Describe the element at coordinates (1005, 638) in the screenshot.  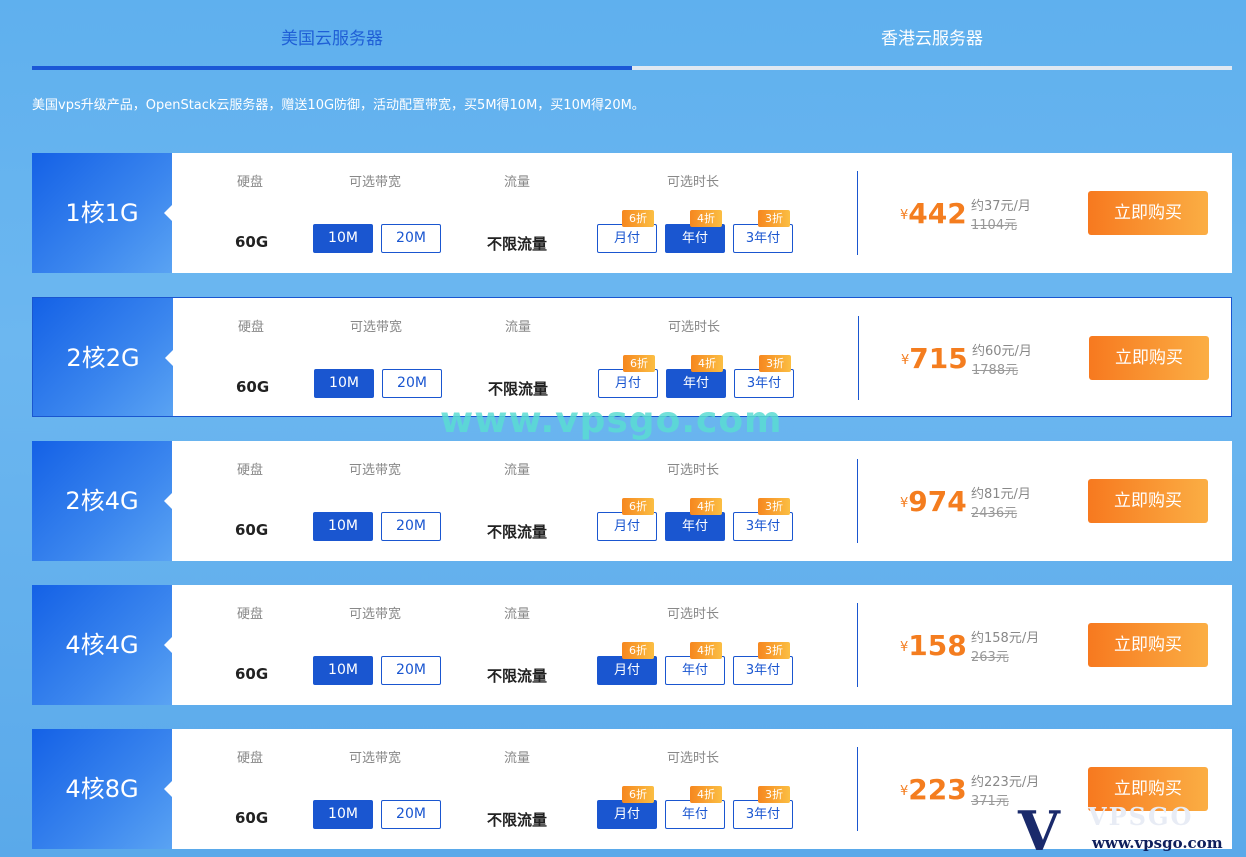
I see `monthly-price: 约158元/月` at that location.